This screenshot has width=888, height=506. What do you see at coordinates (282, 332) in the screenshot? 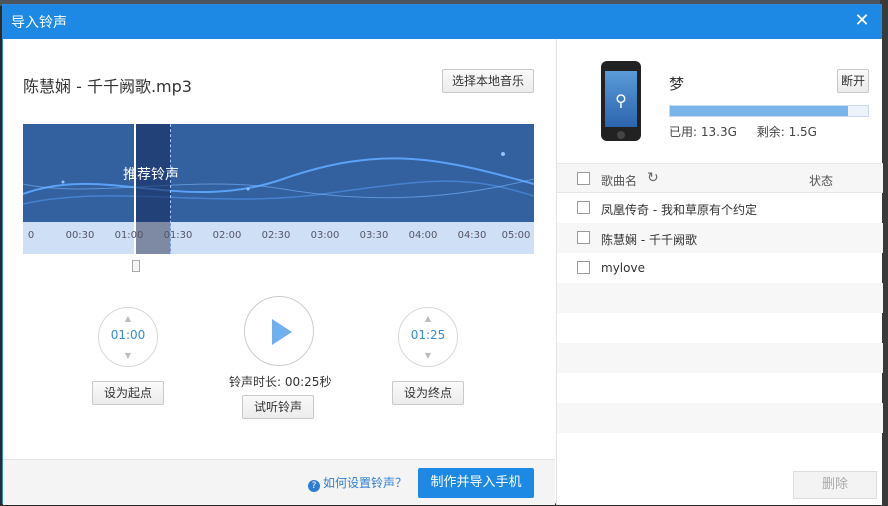
I see `play-icon` at bounding box center [282, 332].